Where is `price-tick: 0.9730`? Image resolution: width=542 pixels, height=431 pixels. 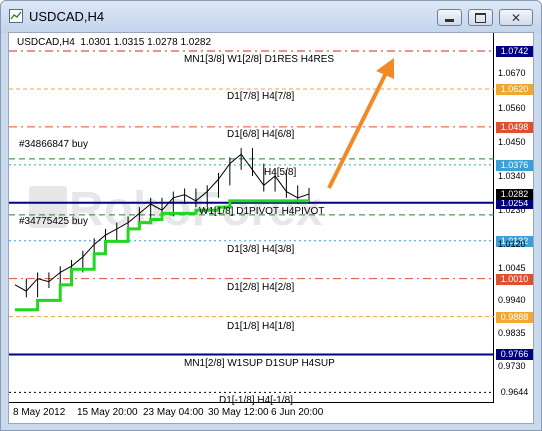 price-tick: 0.9730 is located at coordinates (512, 365).